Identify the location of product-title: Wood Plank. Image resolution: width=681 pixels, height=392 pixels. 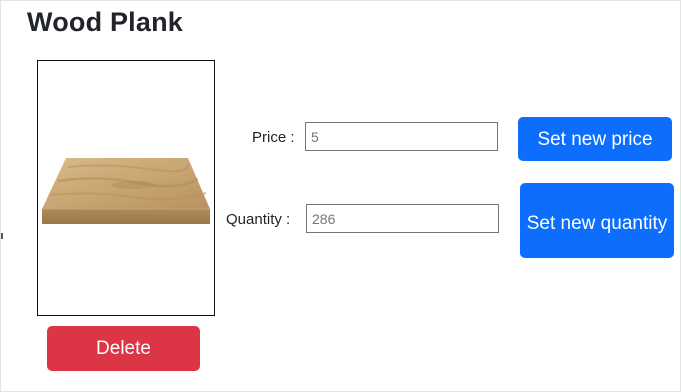
(105, 22).